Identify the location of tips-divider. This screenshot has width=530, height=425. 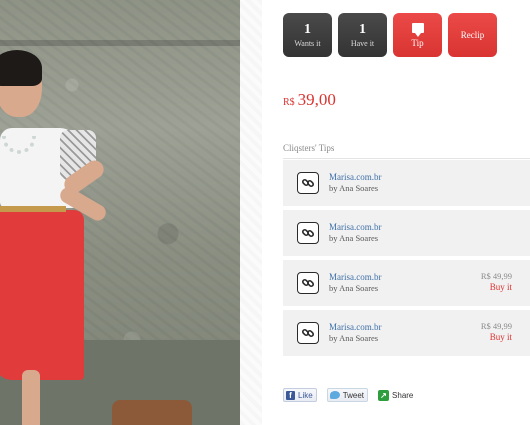
(406, 158).